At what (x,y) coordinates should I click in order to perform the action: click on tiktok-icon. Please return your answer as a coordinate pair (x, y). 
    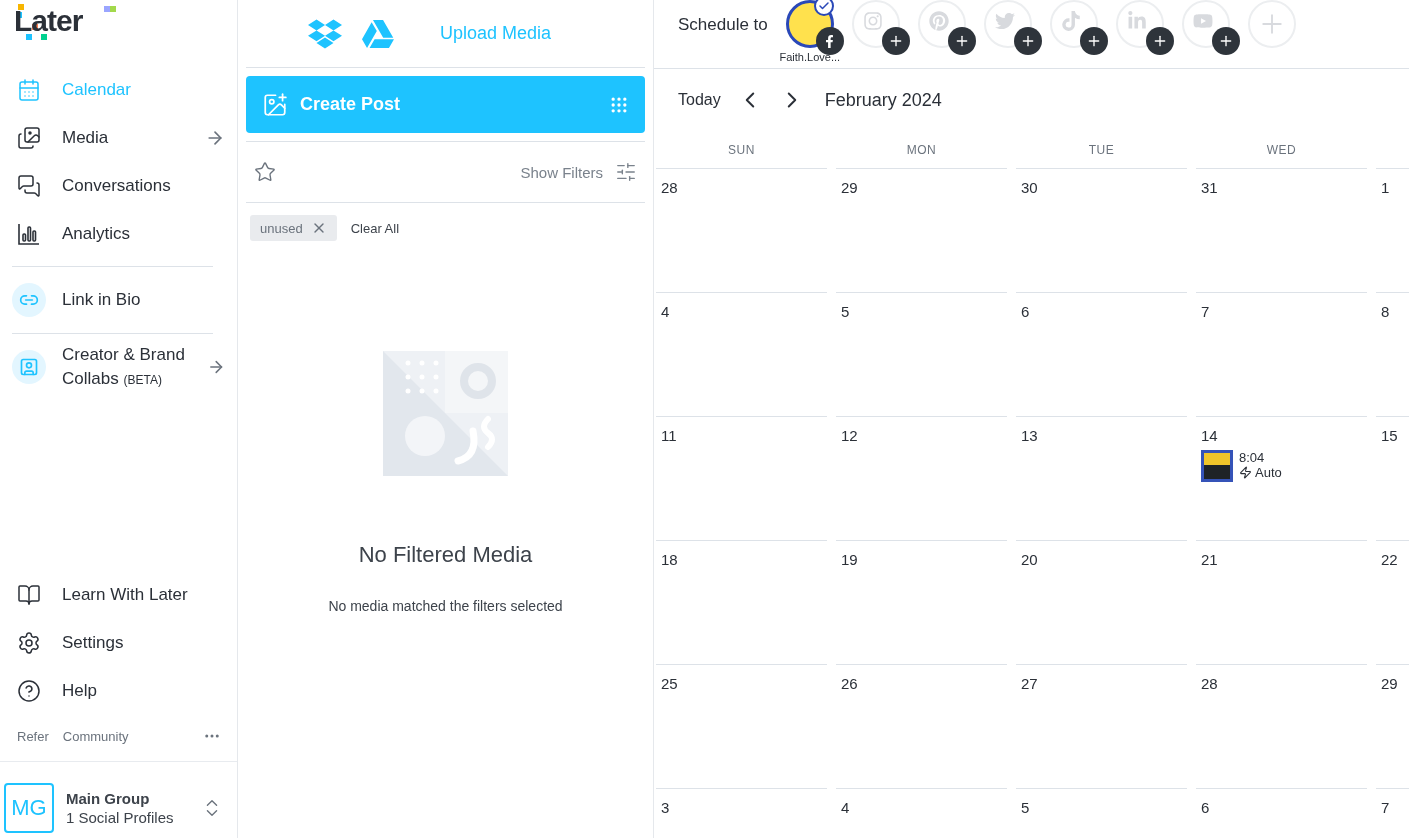
    Looking at the image, I should click on (1070, 21).